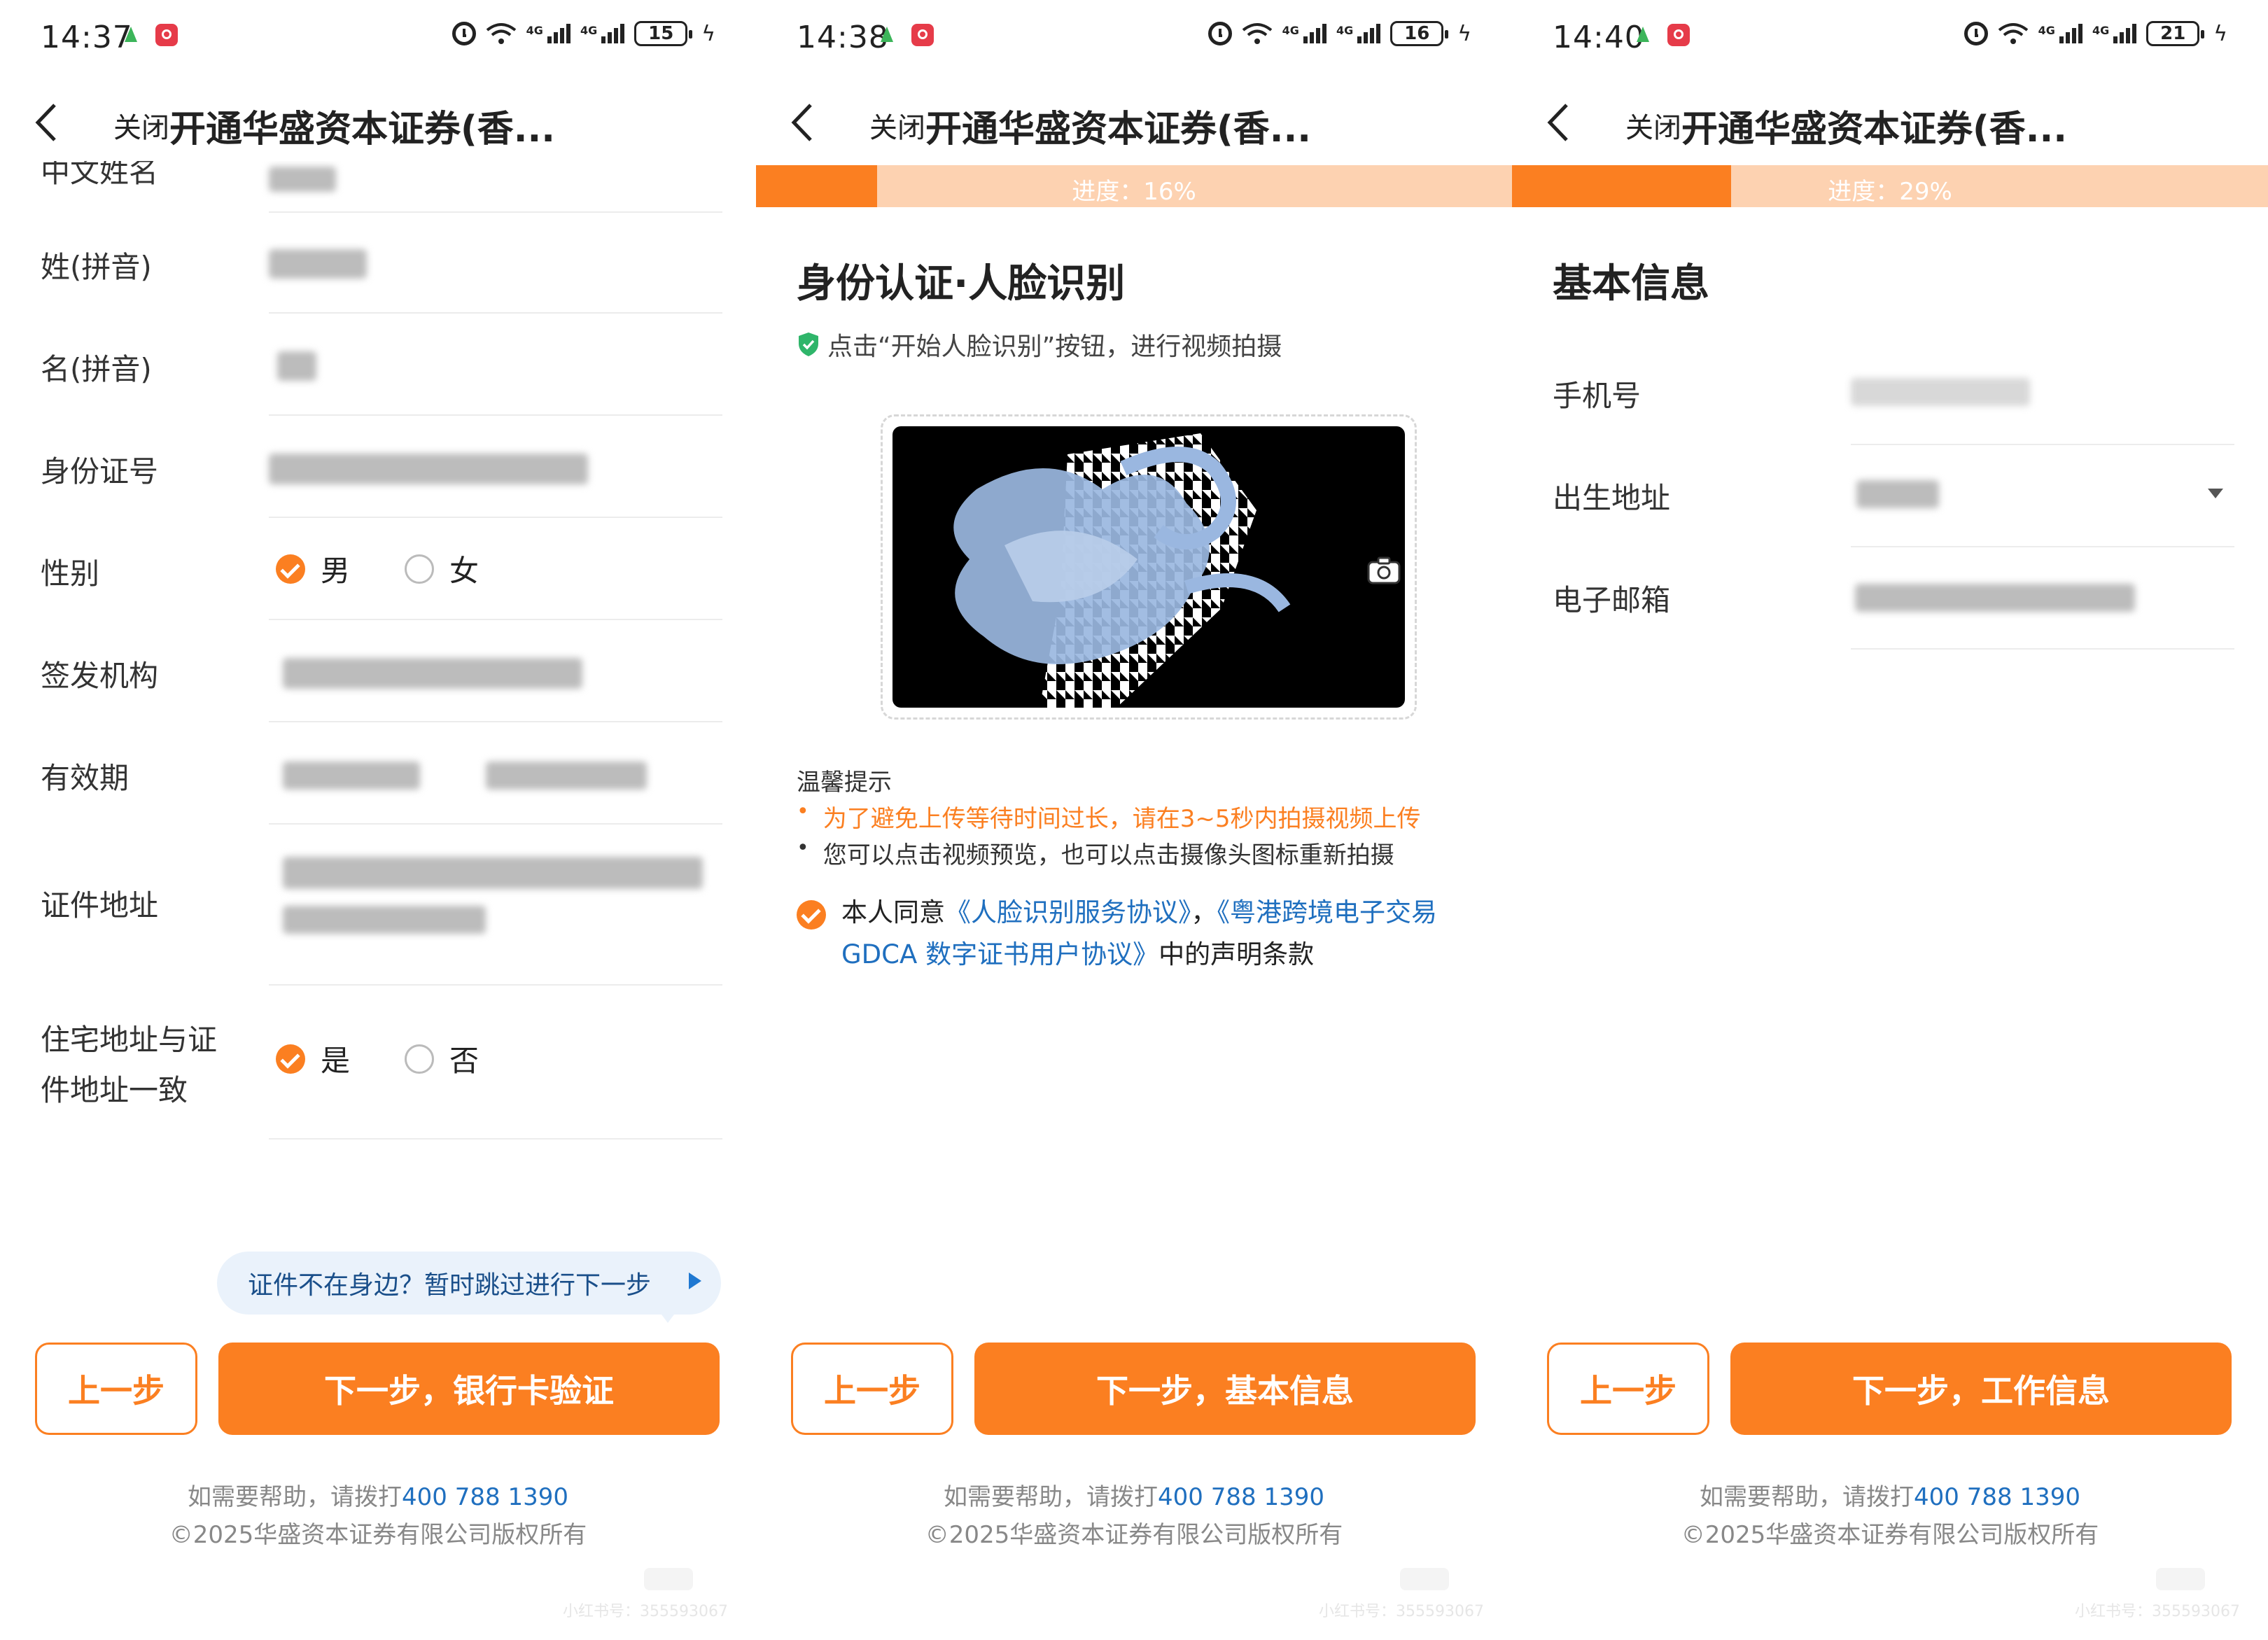 Image resolution: width=2268 pixels, height=1640 pixels. What do you see at coordinates (1940, 392) in the screenshot?
I see `phone-input` at bounding box center [1940, 392].